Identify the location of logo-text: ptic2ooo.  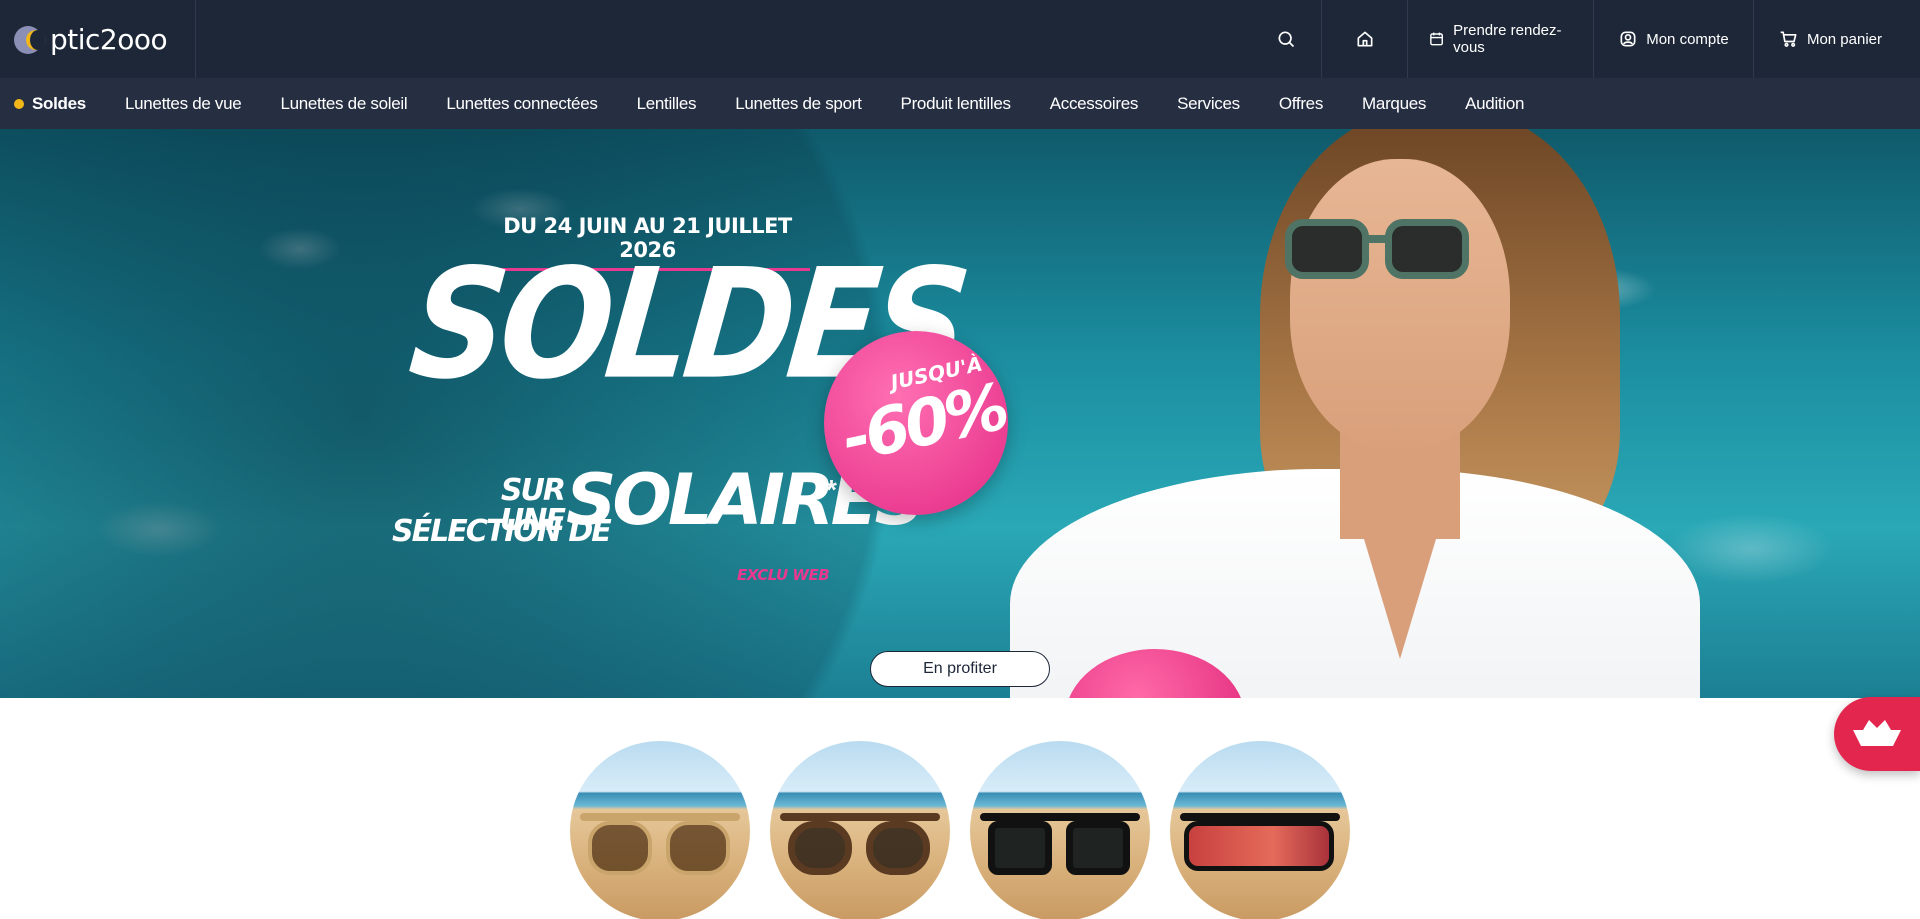
(109, 39).